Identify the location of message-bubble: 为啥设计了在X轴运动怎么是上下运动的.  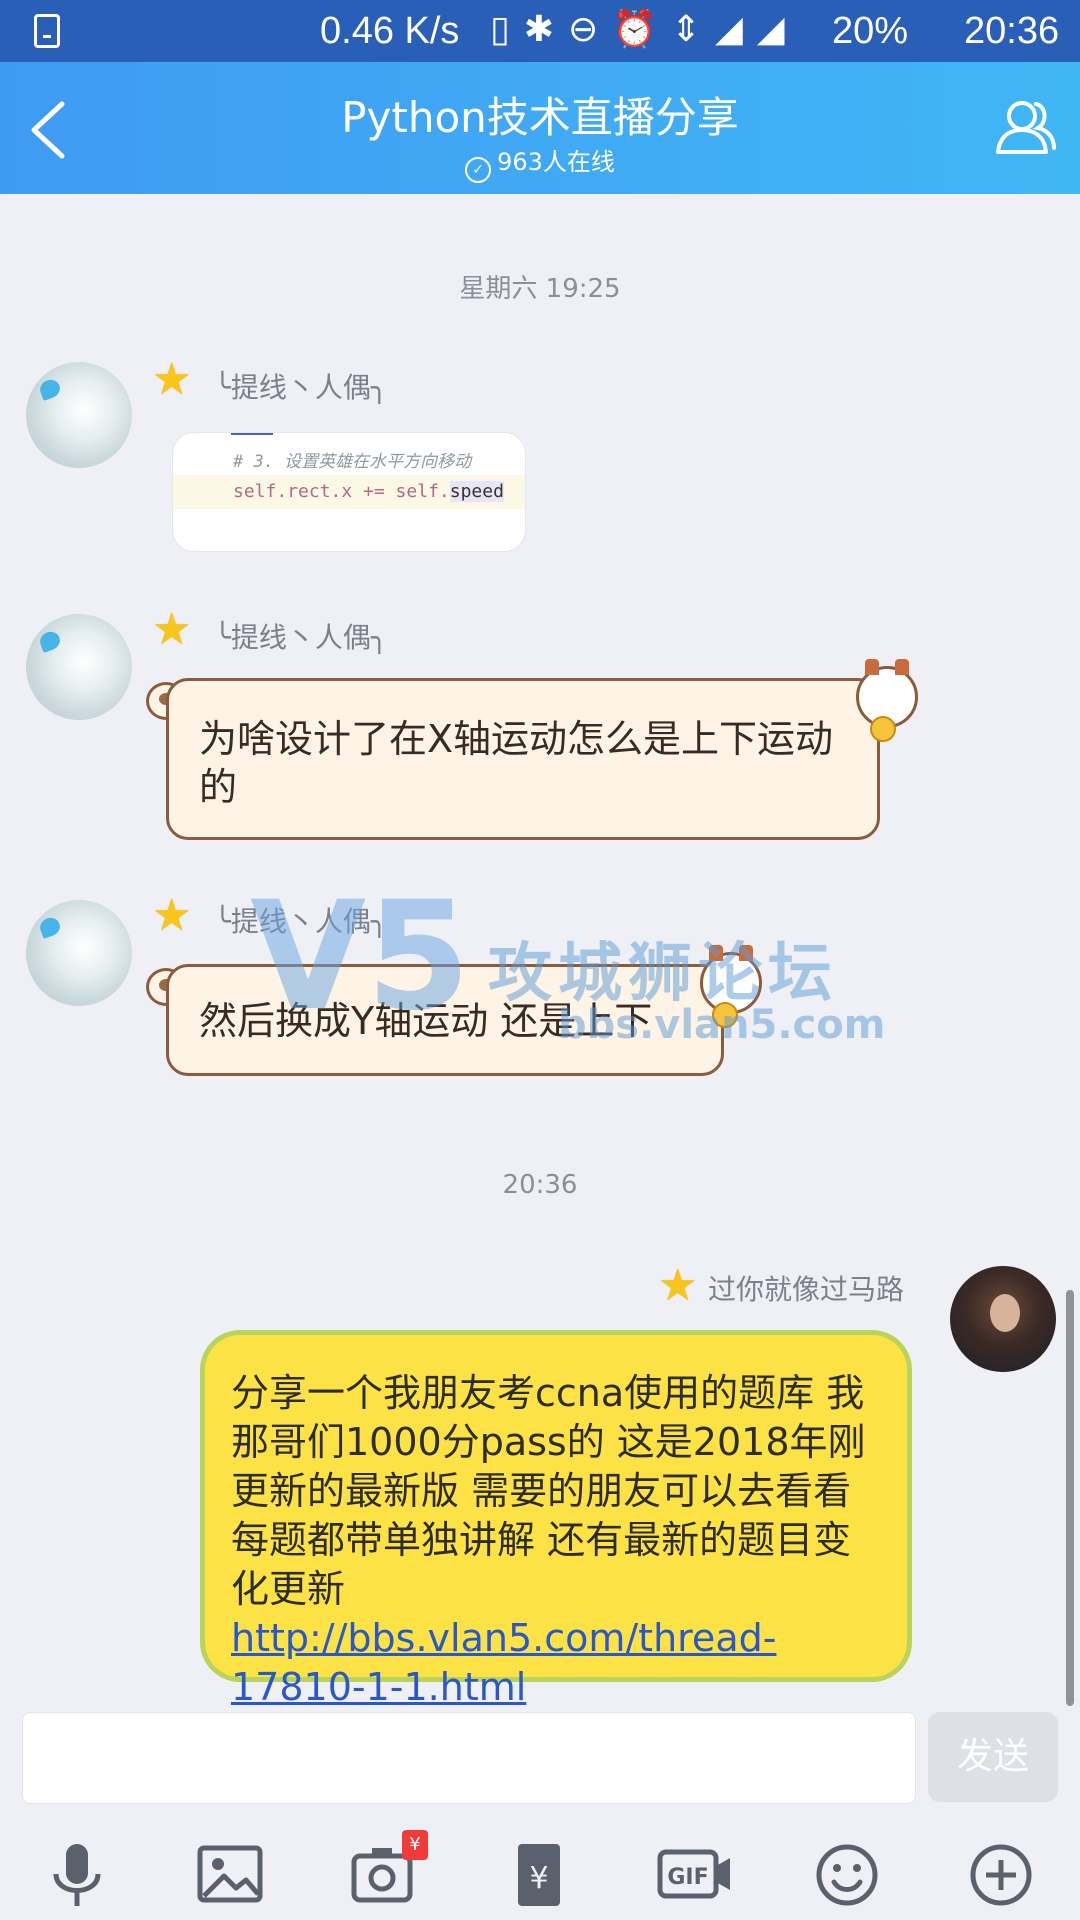
(523, 759).